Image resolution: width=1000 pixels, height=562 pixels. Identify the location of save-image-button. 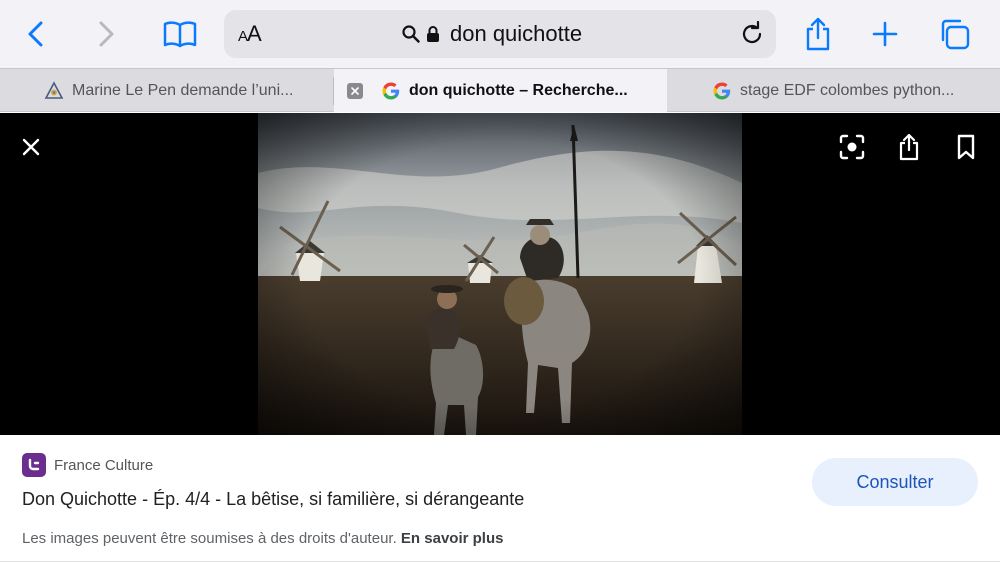
(966, 147).